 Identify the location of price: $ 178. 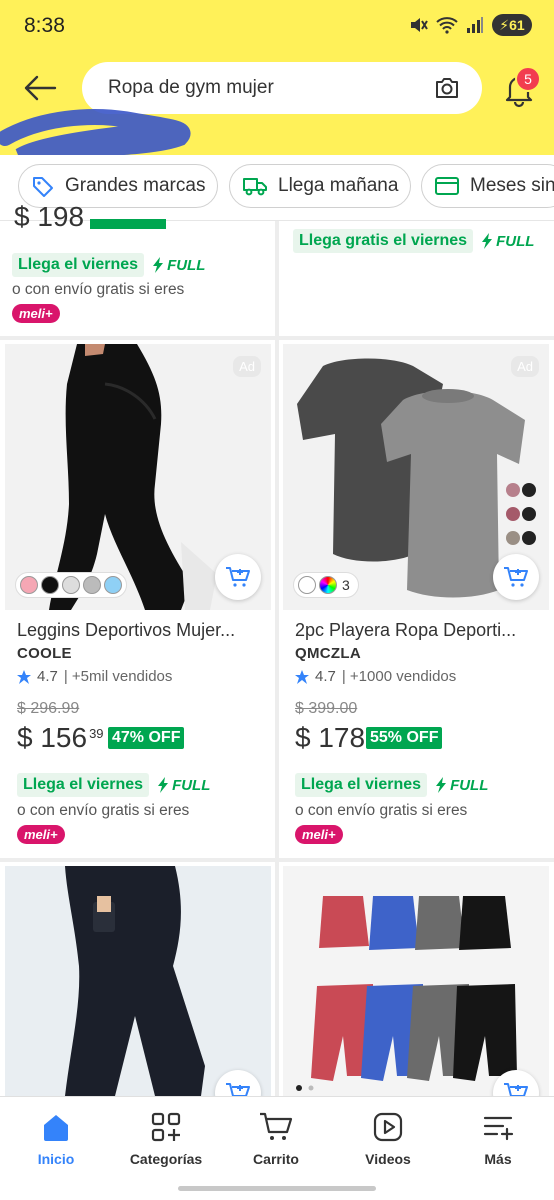
(330, 738).